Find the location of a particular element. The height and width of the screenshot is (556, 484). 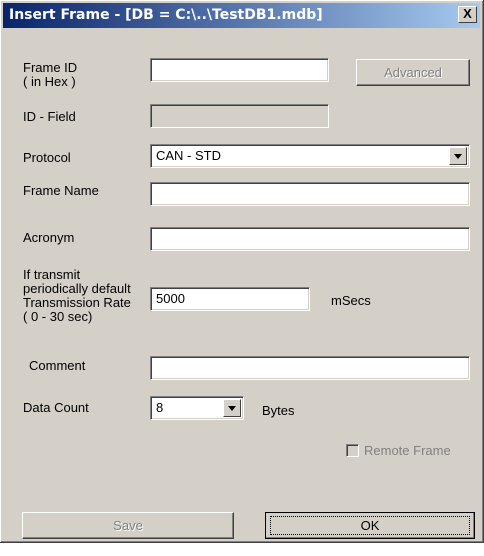

id-field-input is located at coordinates (239, 116).